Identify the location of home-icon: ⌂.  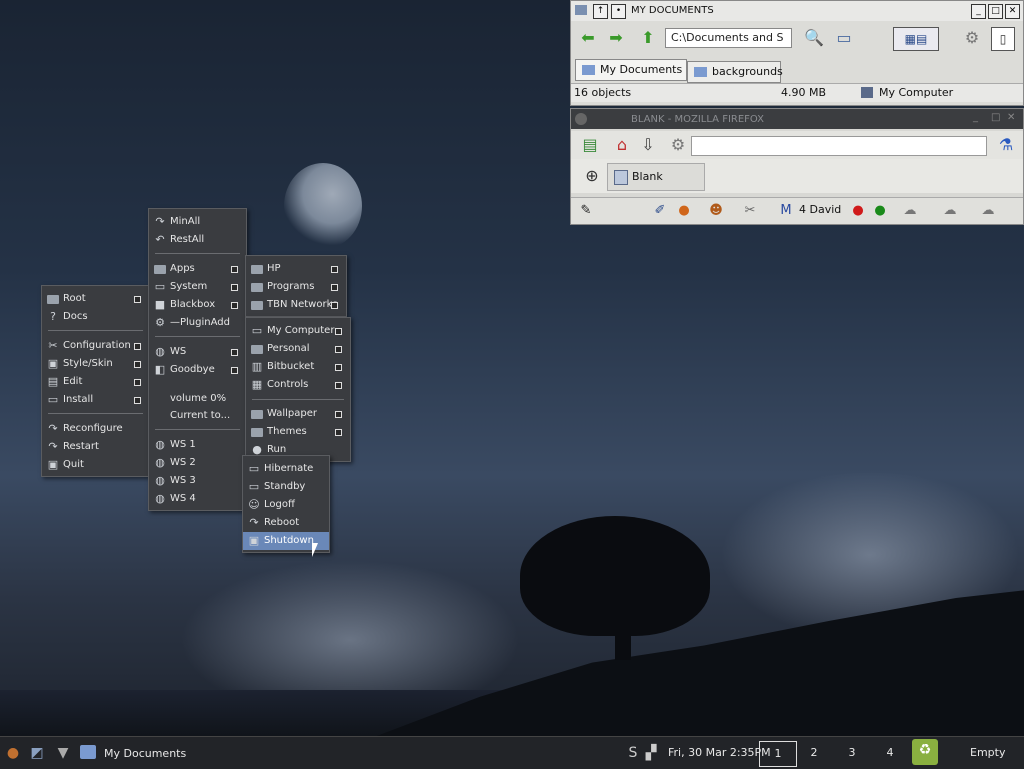
(622, 145).